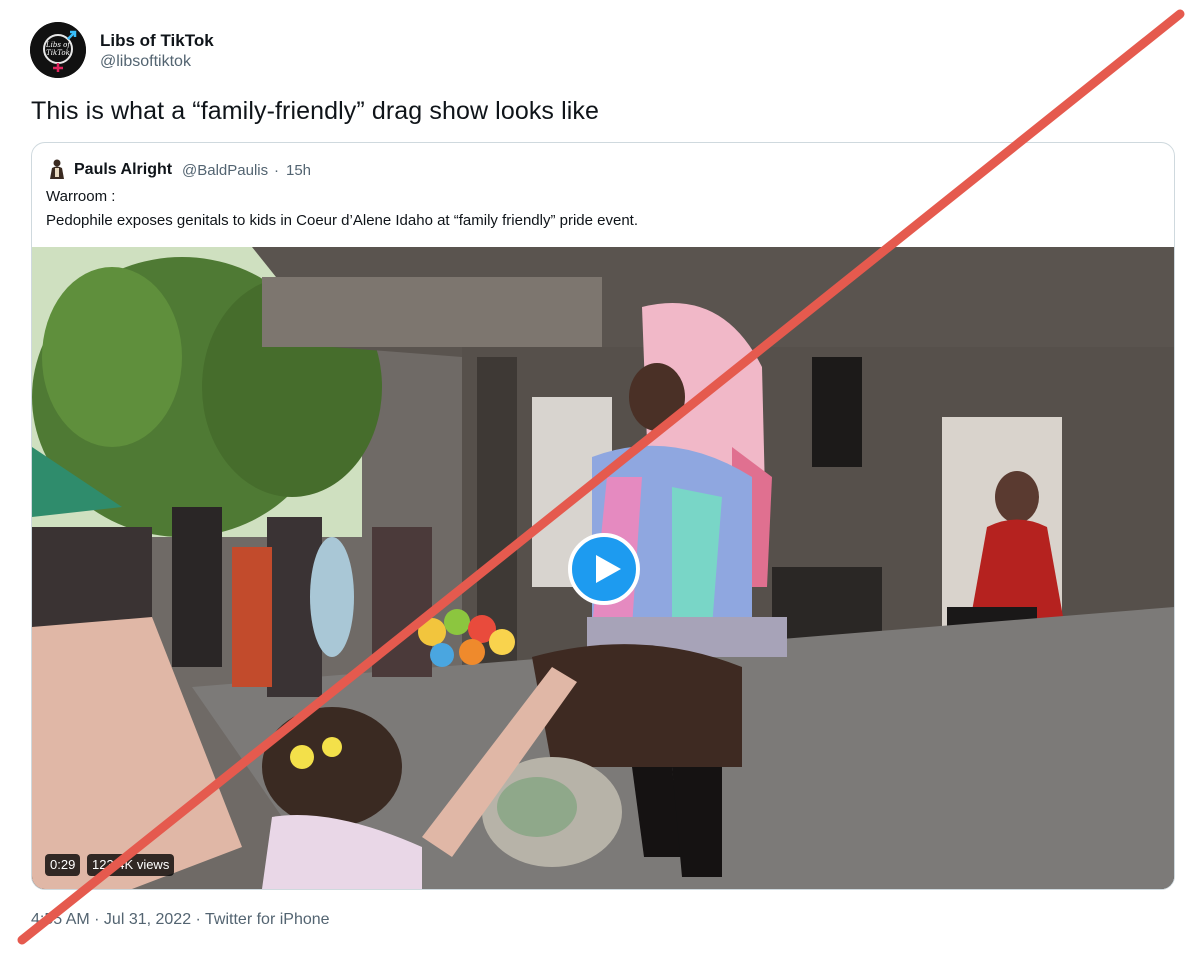  Describe the element at coordinates (608, 569) in the screenshot. I see `play-icon` at that location.